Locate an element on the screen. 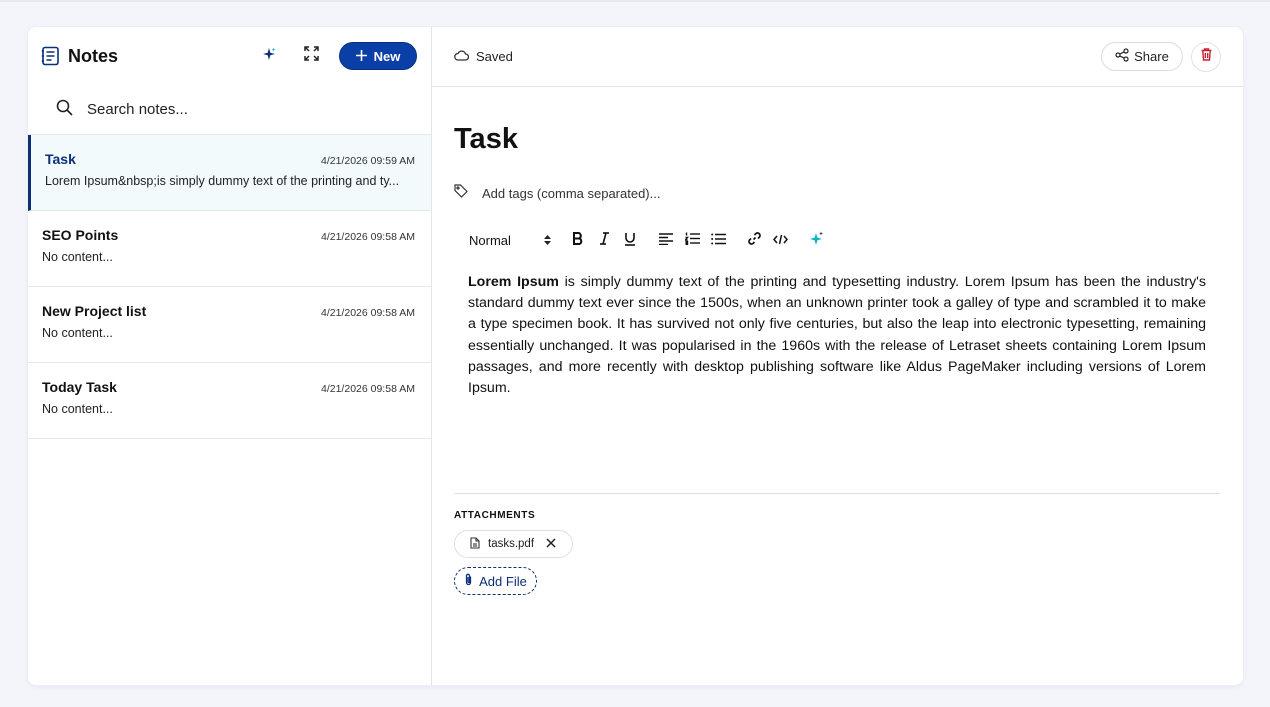  underline-button is located at coordinates (630, 240).